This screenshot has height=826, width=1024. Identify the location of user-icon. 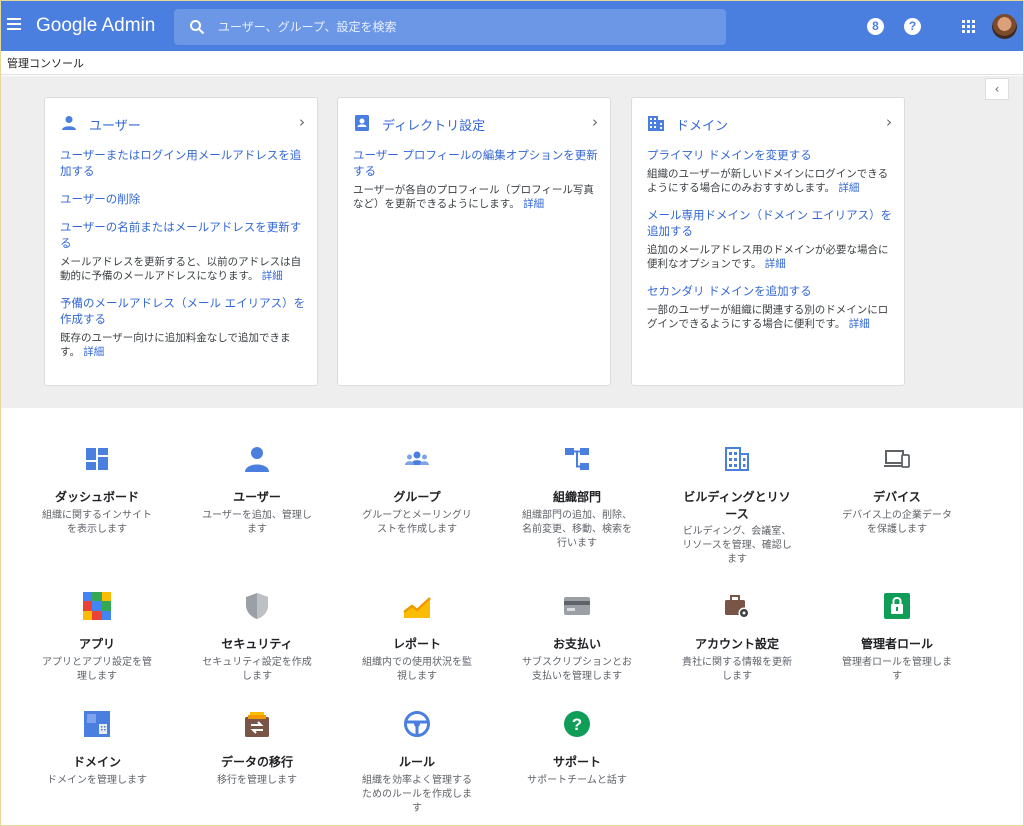
(257, 459).